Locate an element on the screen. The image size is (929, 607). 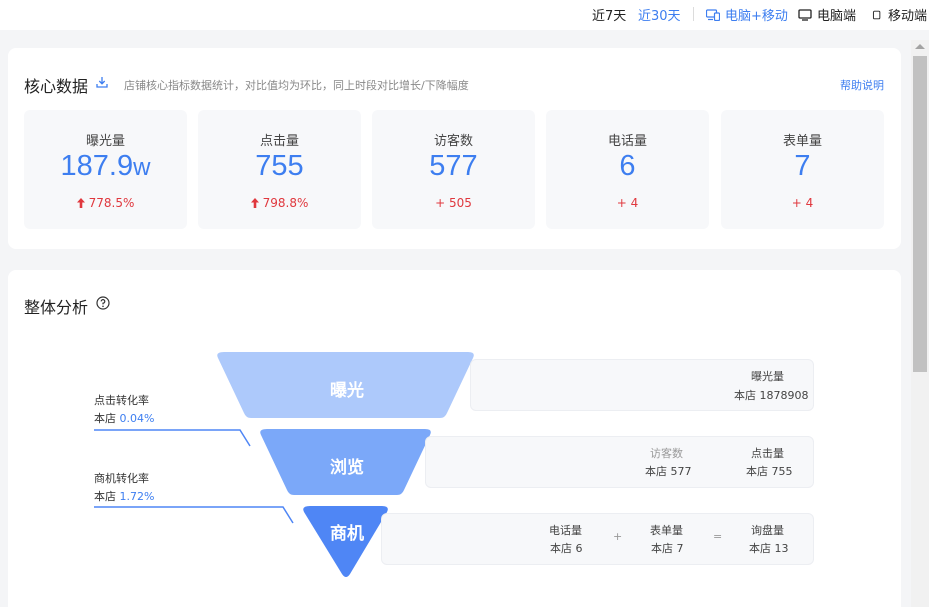
plus-operator: + is located at coordinates (618, 536).